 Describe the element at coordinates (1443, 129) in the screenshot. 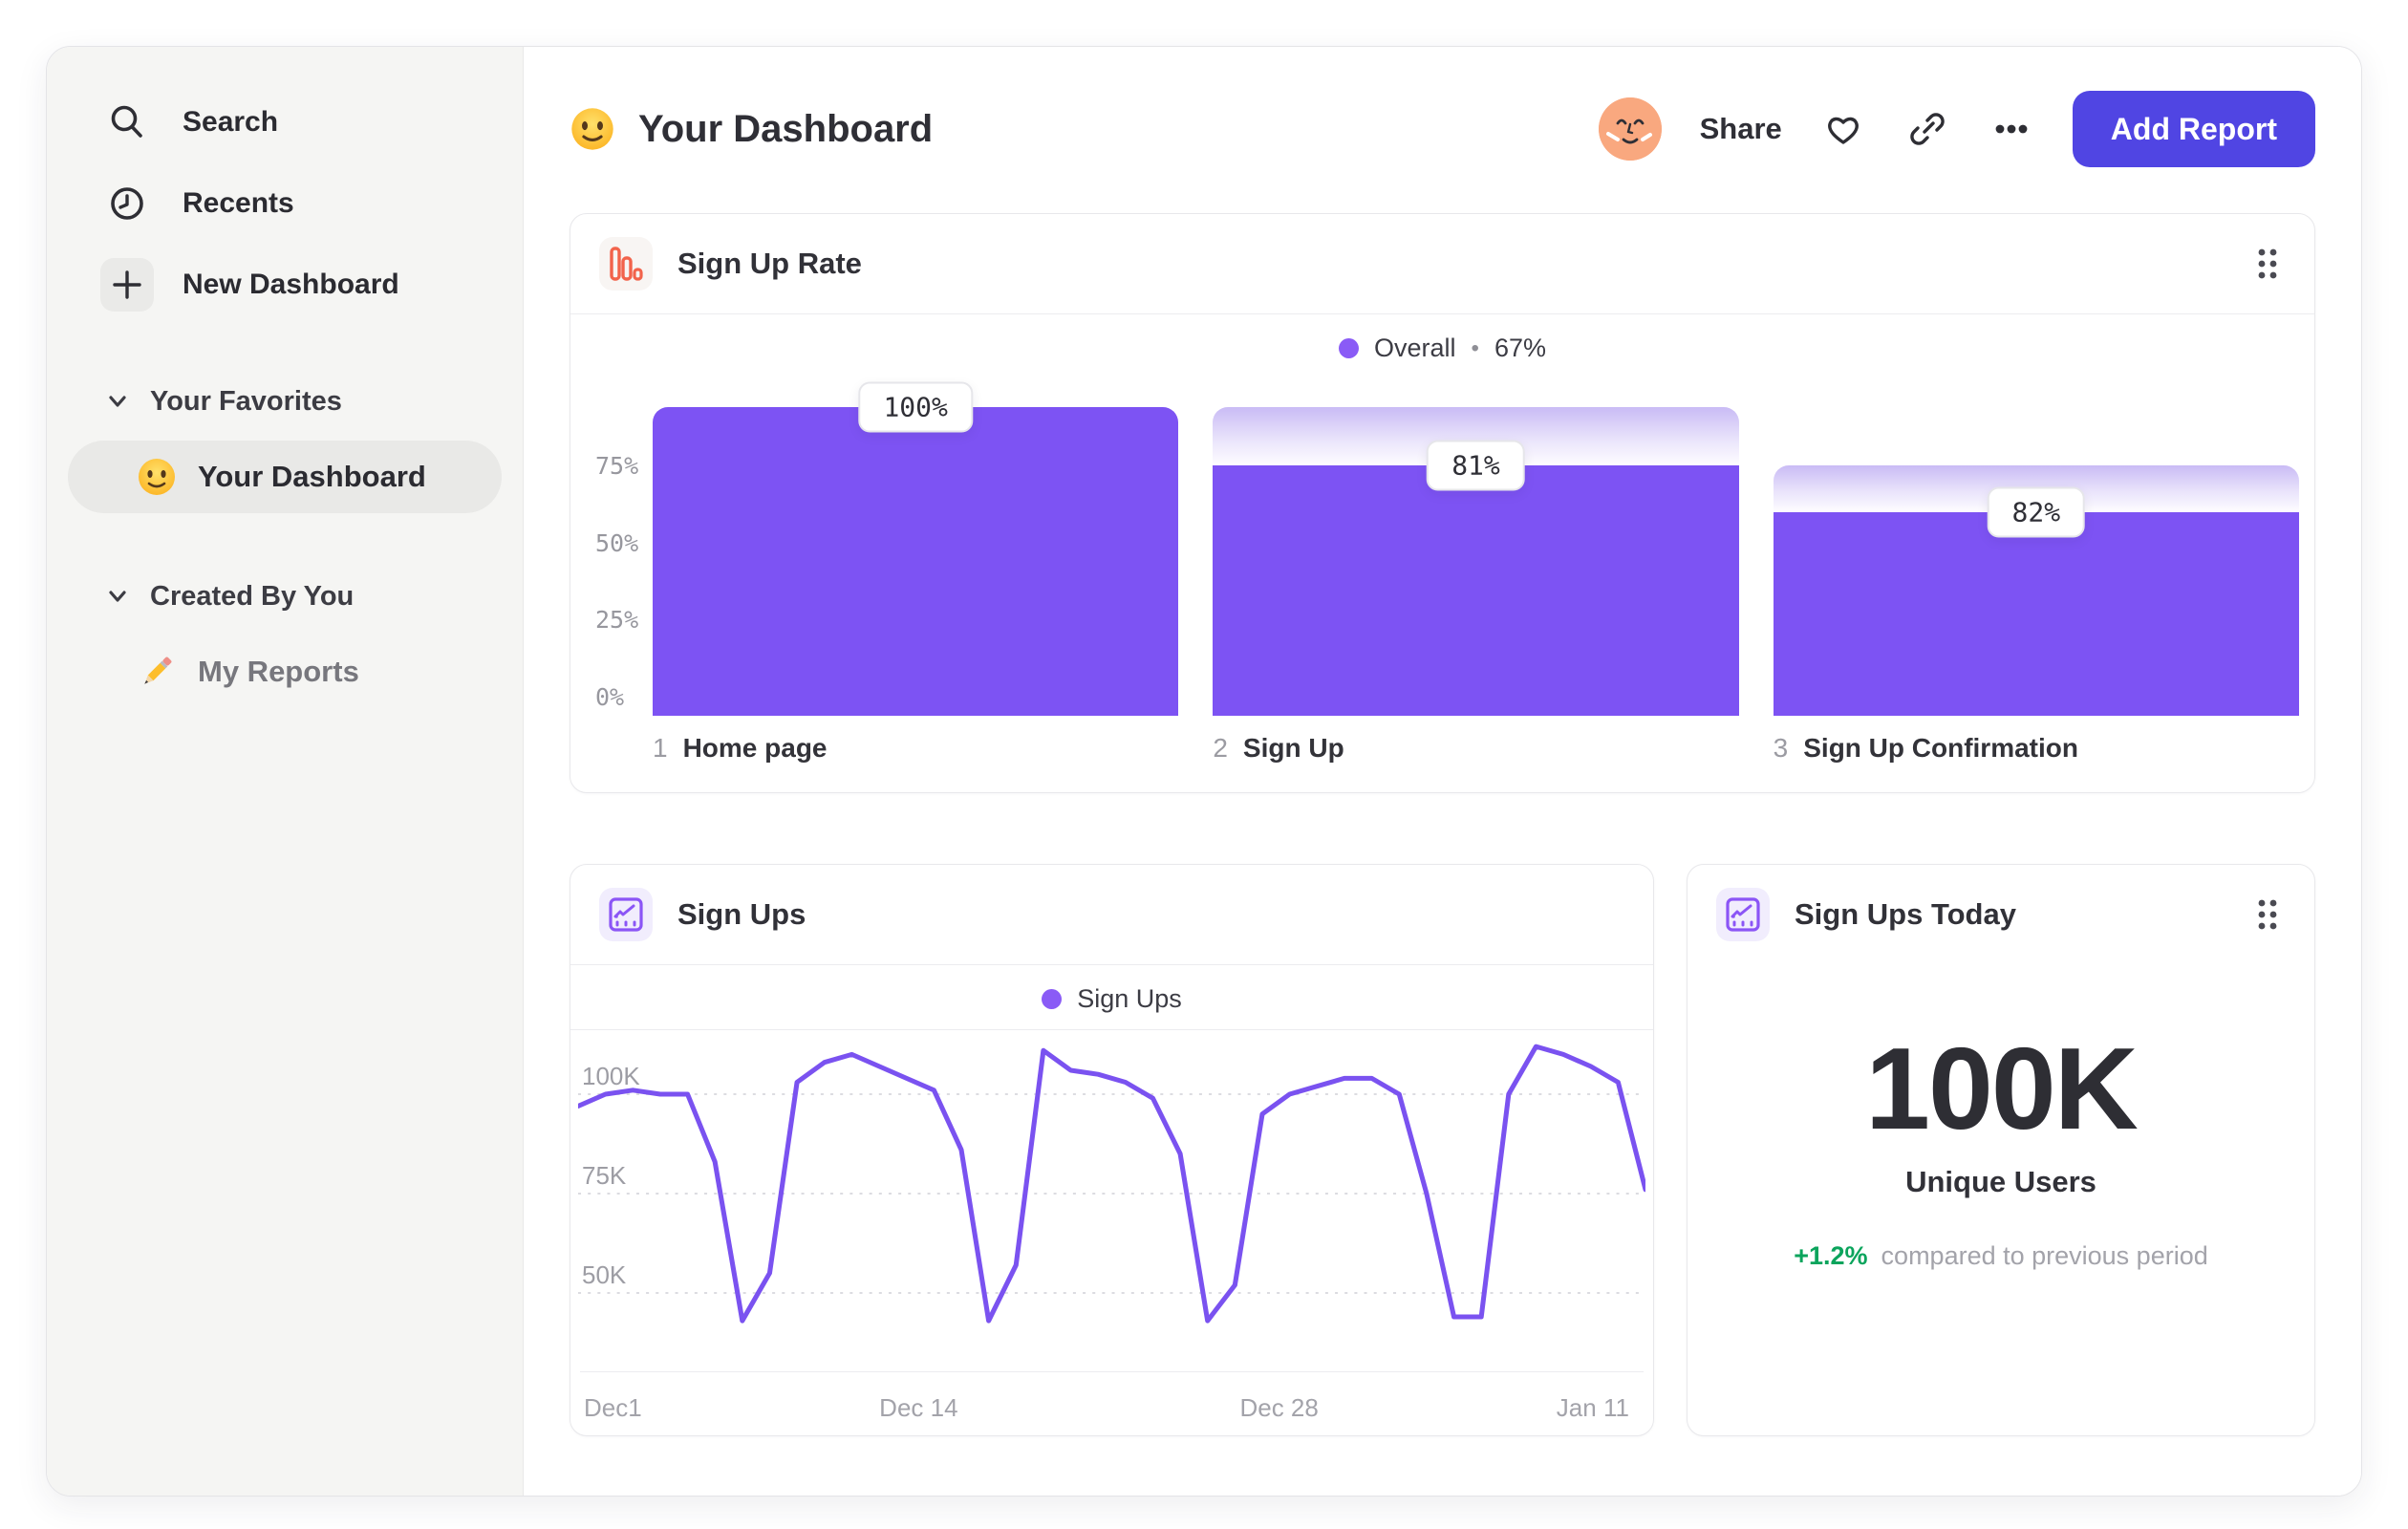

I see `page-header: Your Dashboard Share Add Report` at that location.